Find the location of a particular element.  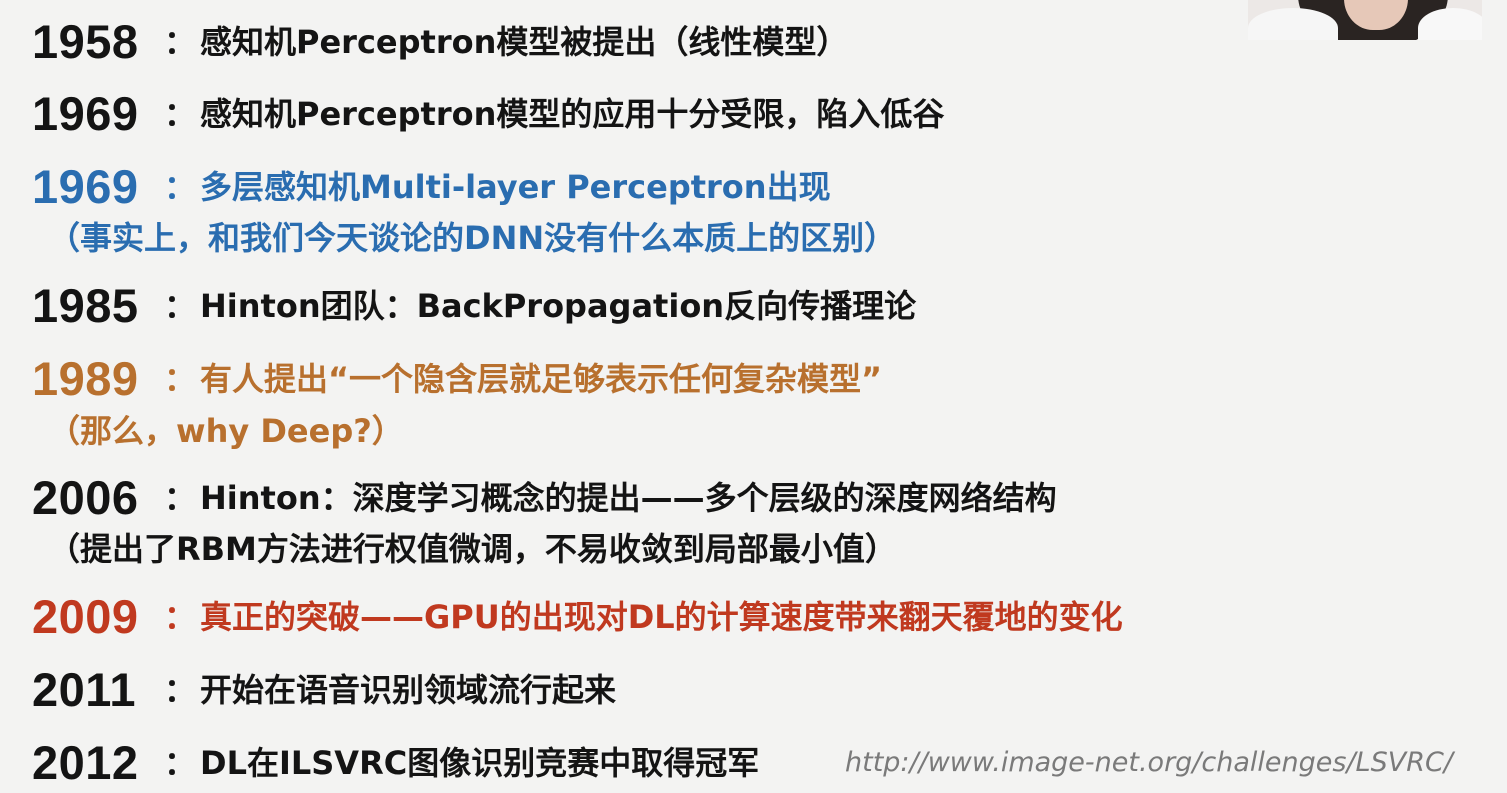

presenter-shoulder-right is located at coordinates (1450, 24).